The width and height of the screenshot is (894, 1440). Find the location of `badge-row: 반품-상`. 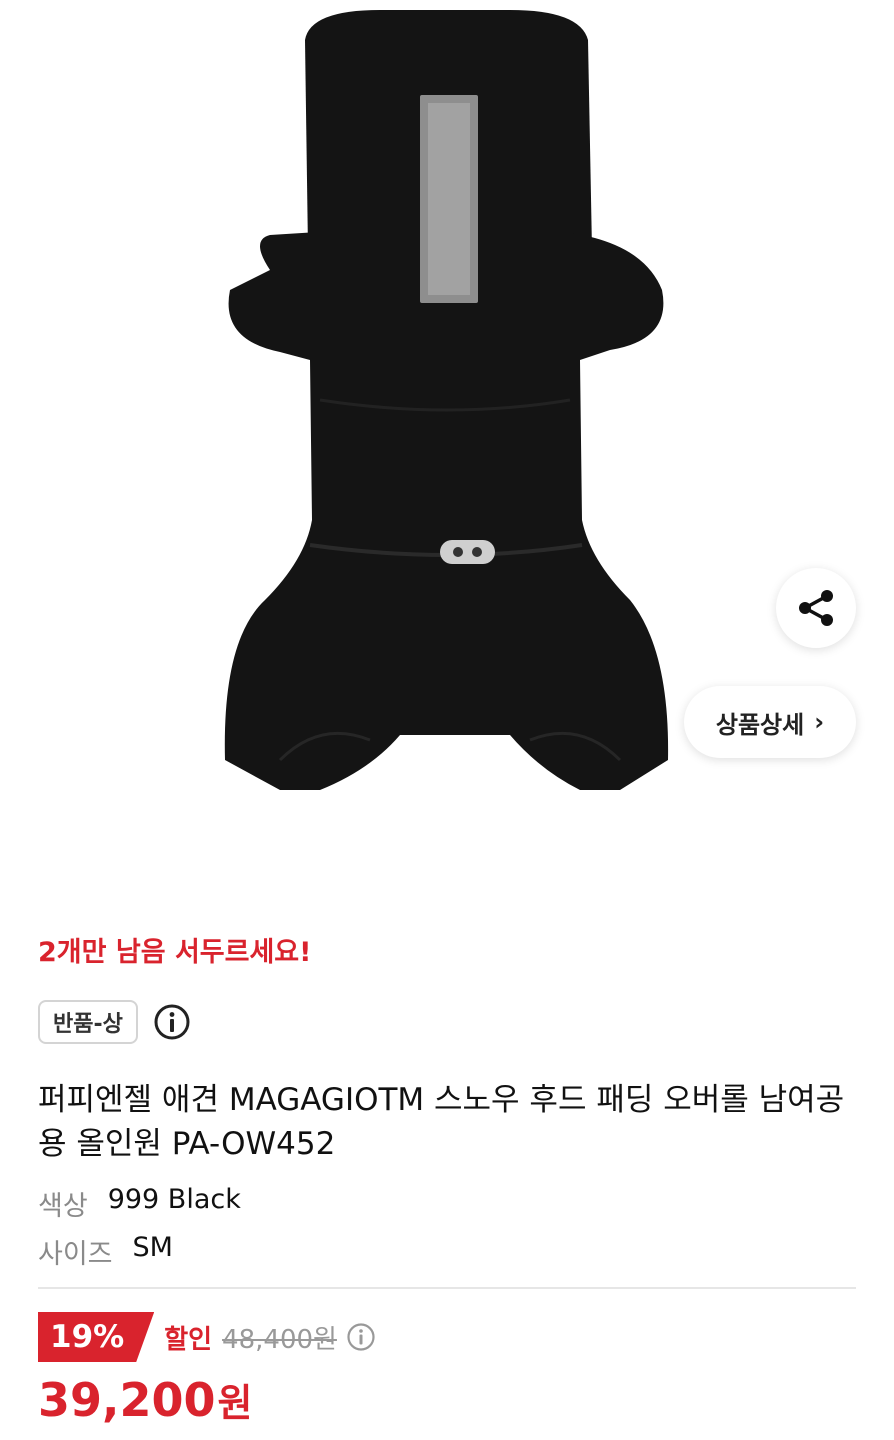

badge-row: 반품-상 is located at coordinates (115, 1022).